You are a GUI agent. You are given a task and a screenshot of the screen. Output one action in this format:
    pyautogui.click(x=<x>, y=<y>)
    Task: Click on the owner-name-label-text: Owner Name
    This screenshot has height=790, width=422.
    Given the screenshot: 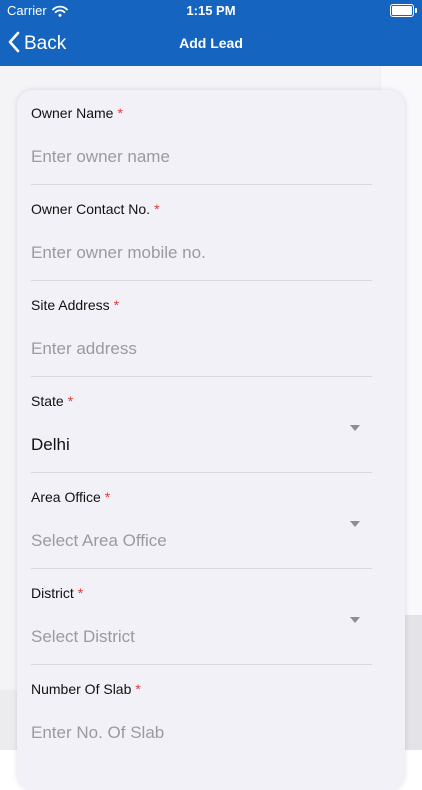 What is the action you would take?
    pyautogui.click(x=72, y=113)
    